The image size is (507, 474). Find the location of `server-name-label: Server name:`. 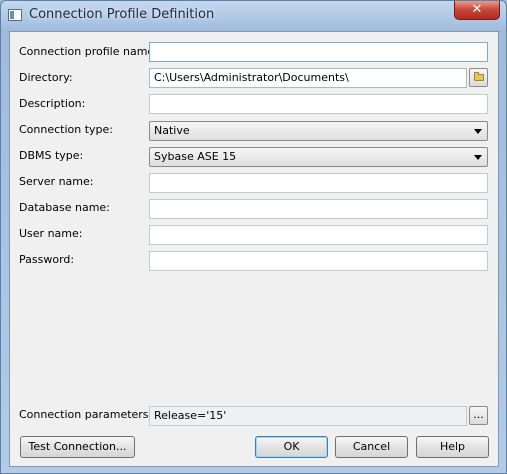

server-name-label: Server name: is located at coordinates (56, 181).